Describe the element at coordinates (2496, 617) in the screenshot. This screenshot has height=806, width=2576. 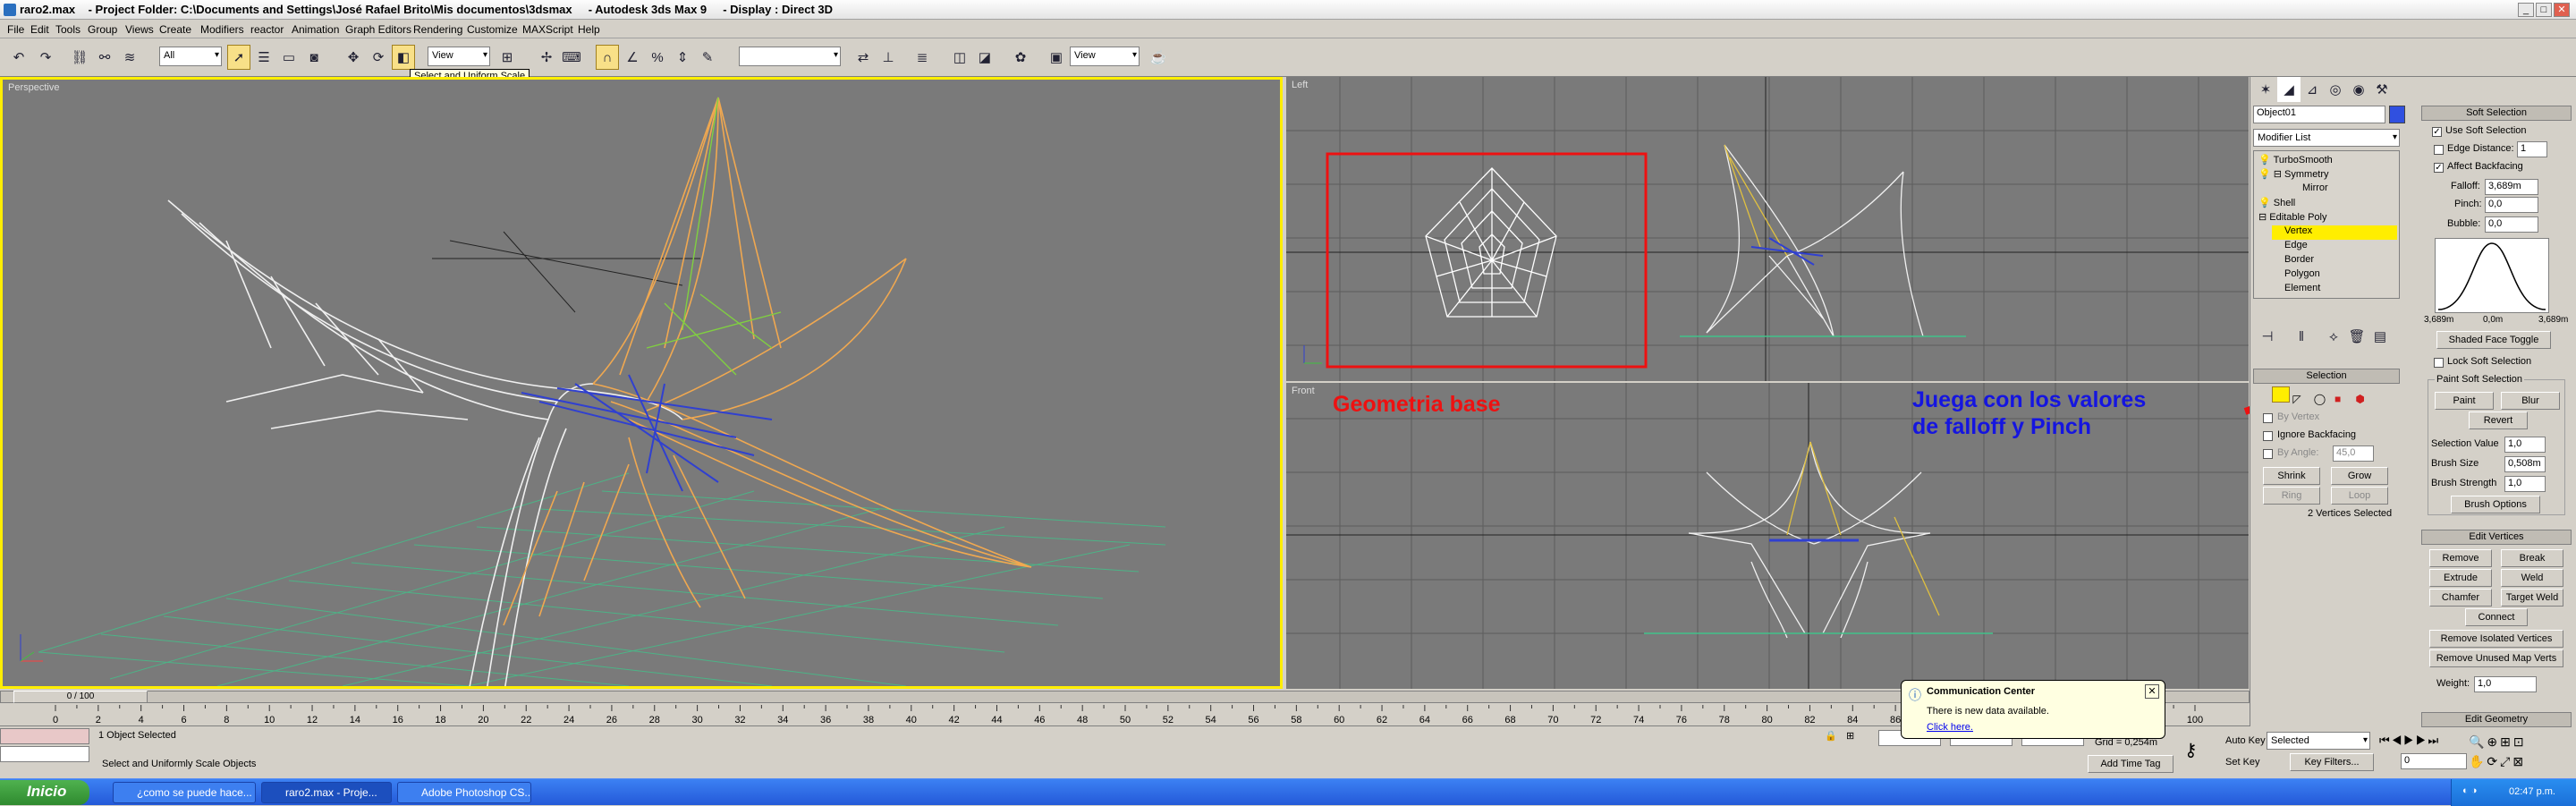
I see `connect-button: Connect` at that location.